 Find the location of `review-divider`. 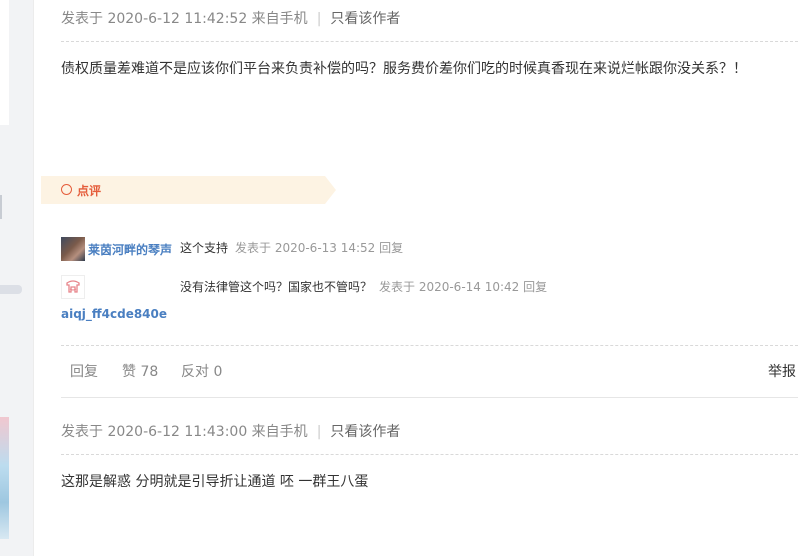

review-divider is located at coordinates (429, 345).